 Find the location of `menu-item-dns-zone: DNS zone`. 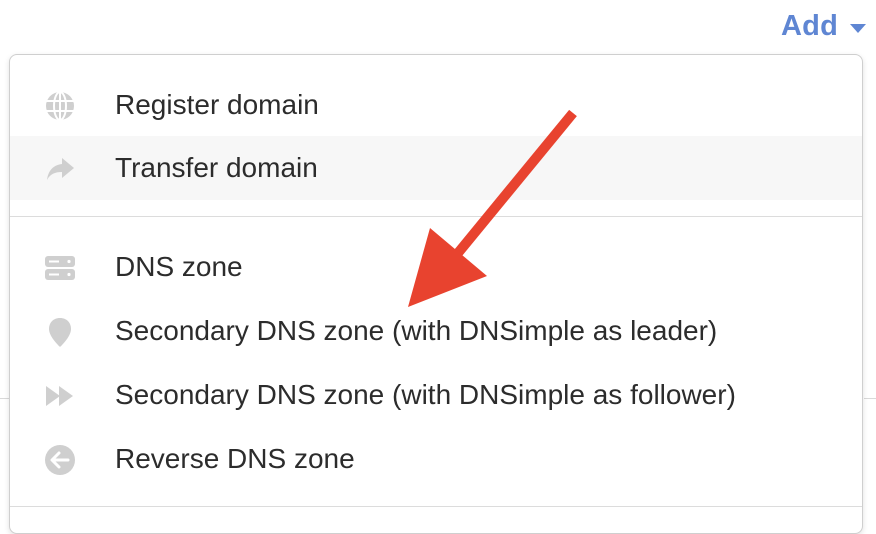

menu-item-dns-zone: DNS zone is located at coordinates (436, 267).